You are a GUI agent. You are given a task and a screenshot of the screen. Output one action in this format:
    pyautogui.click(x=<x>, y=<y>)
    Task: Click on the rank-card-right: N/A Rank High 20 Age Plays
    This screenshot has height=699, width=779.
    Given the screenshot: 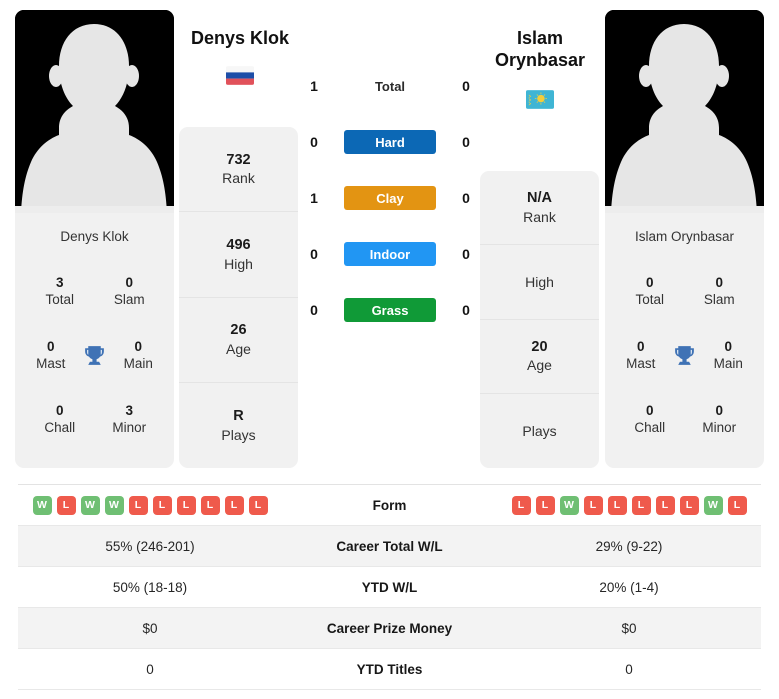 What is the action you would take?
    pyautogui.click(x=539, y=319)
    